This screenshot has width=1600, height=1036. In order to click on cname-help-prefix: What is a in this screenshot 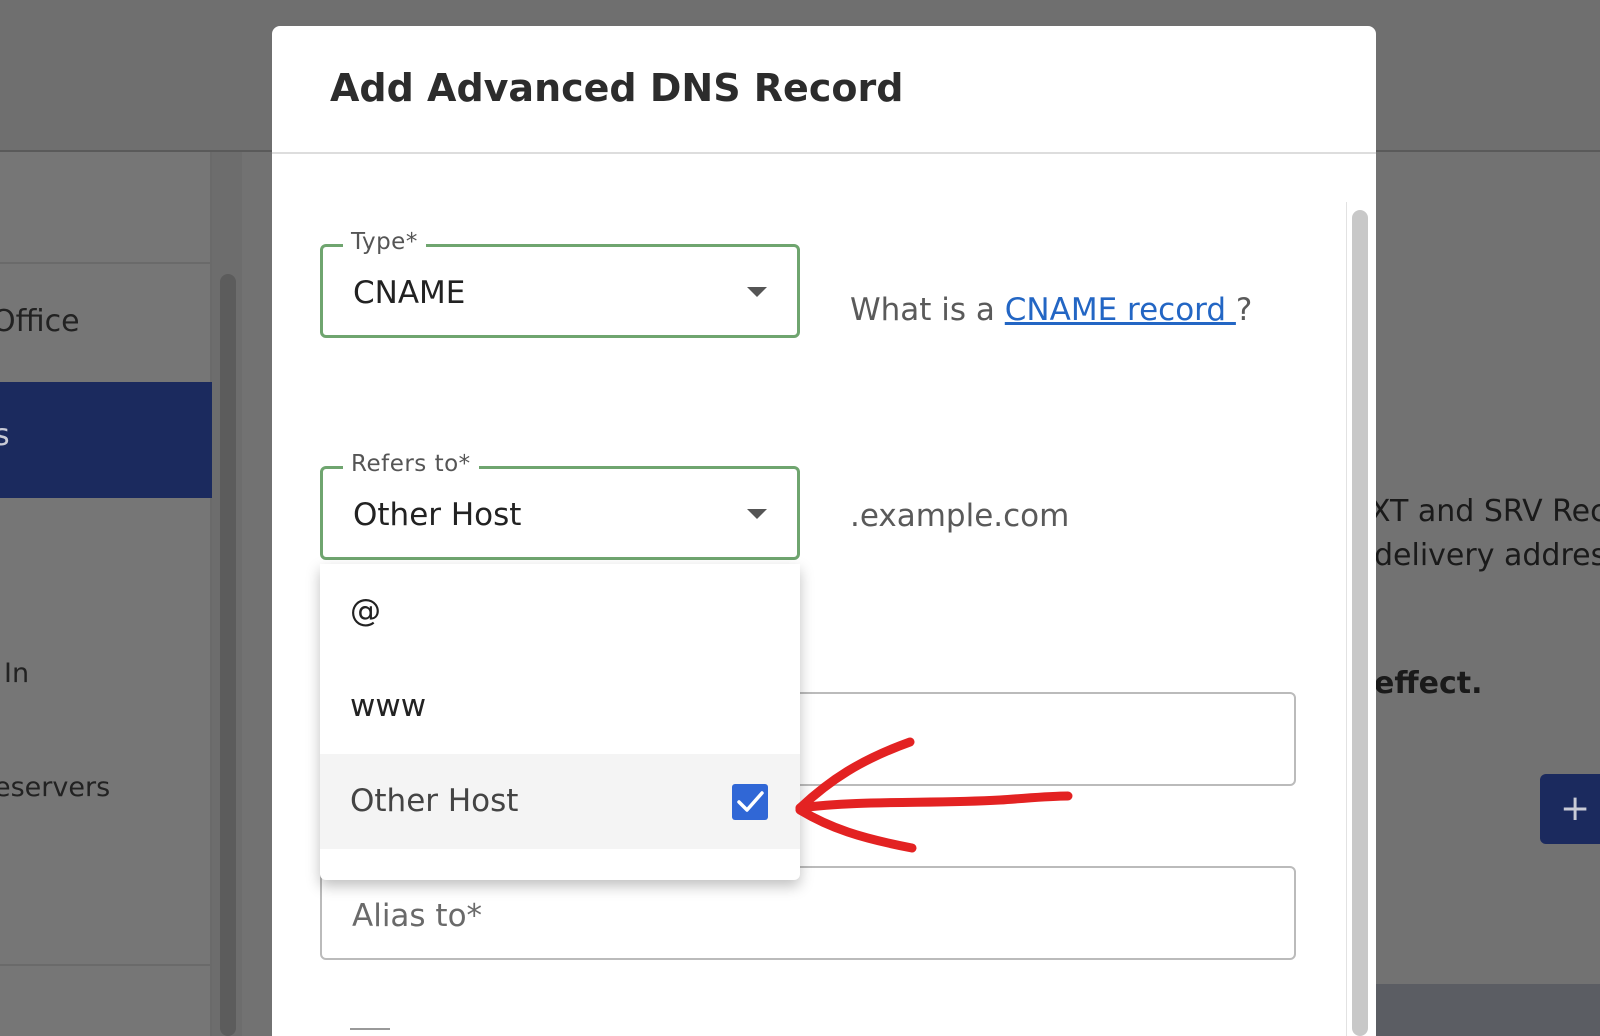, I will do `click(927, 310)`.